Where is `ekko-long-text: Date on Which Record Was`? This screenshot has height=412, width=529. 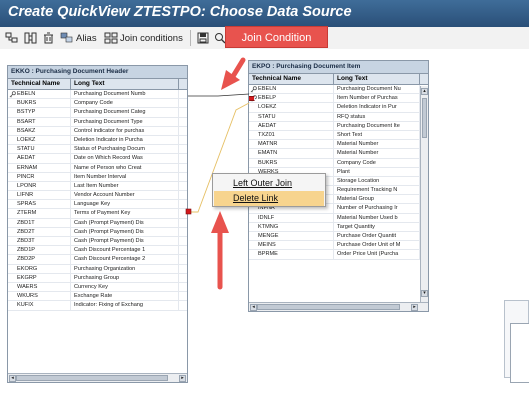
ekko-long-text: Date on Which Record Was is located at coordinates (125, 158).